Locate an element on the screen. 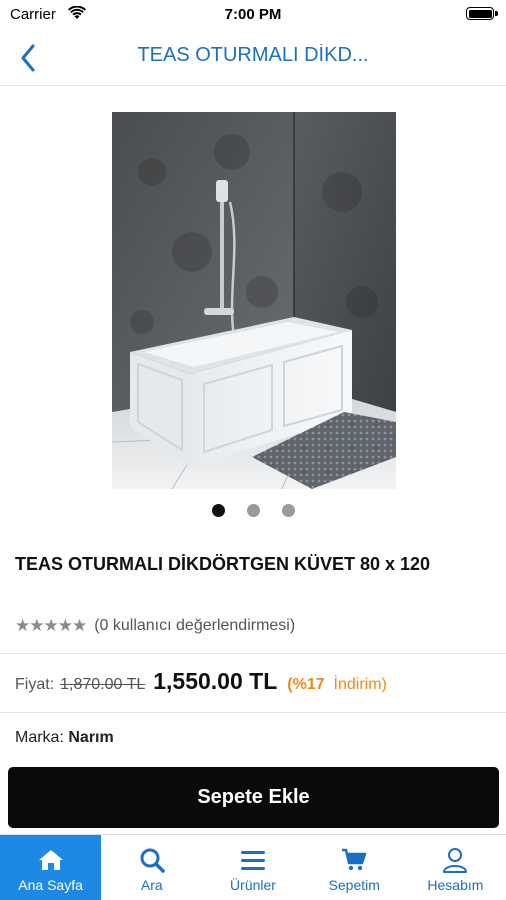 The height and width of the screenshot is (900, 506). brand-row: Marka: Narım is located at coordinates (64, 738).